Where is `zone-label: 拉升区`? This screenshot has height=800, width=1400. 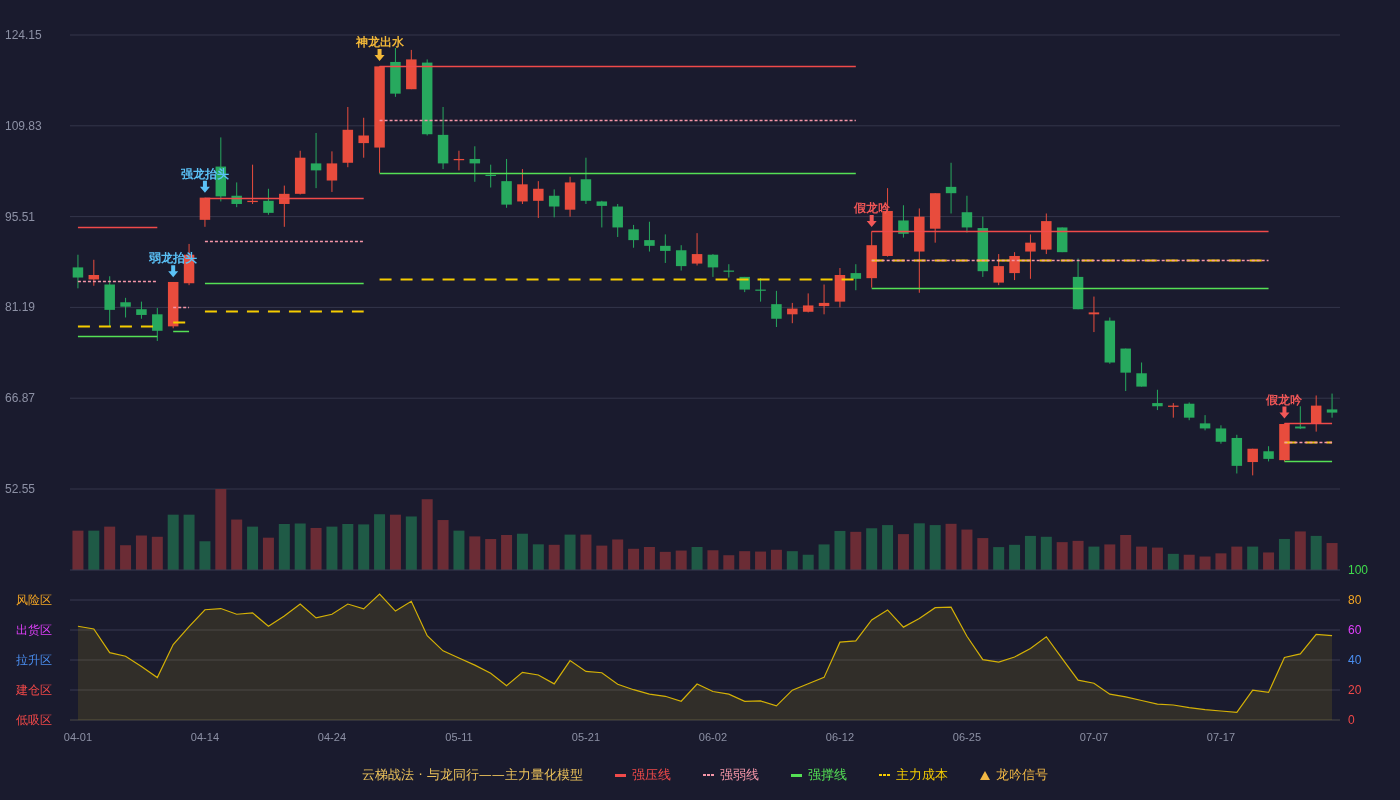 zone-label: 拉升区 is located at coordinates (34, 660).